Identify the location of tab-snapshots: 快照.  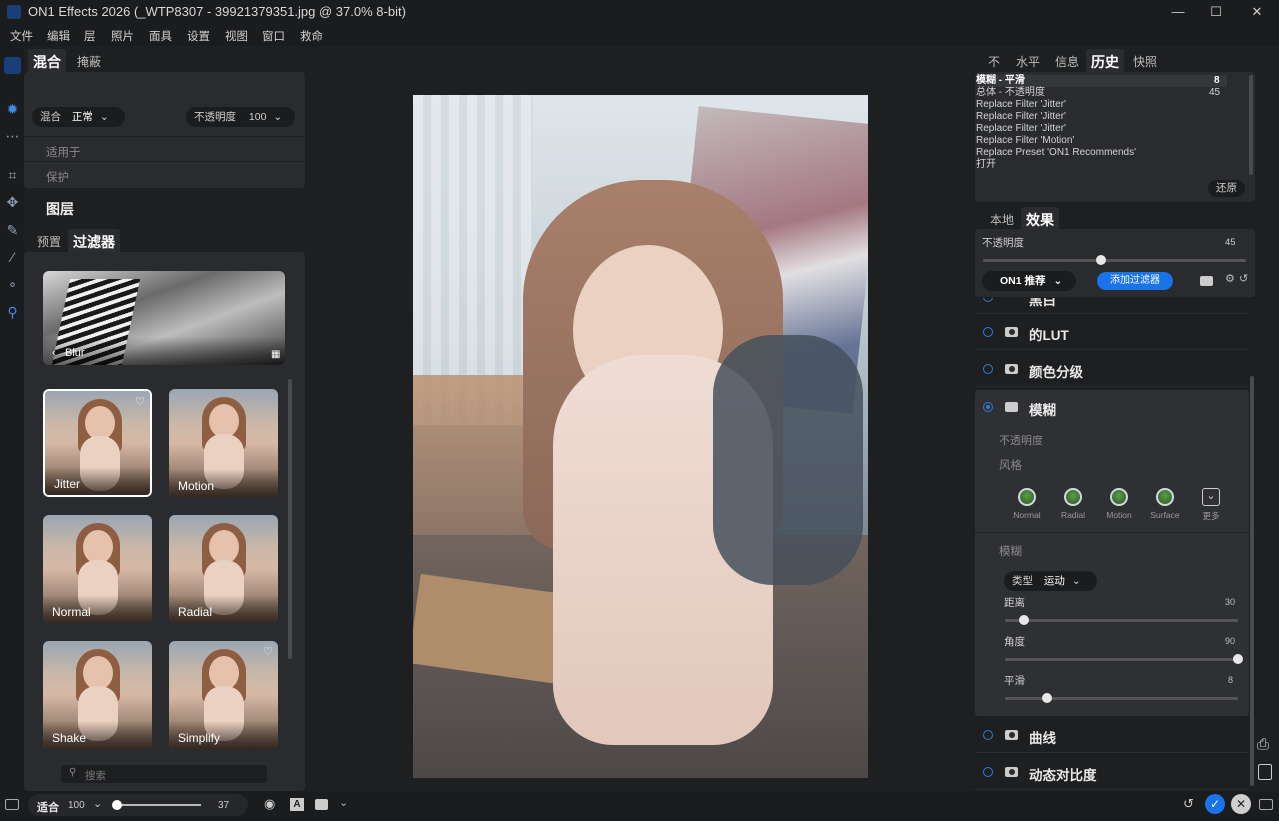
(1145, 61).